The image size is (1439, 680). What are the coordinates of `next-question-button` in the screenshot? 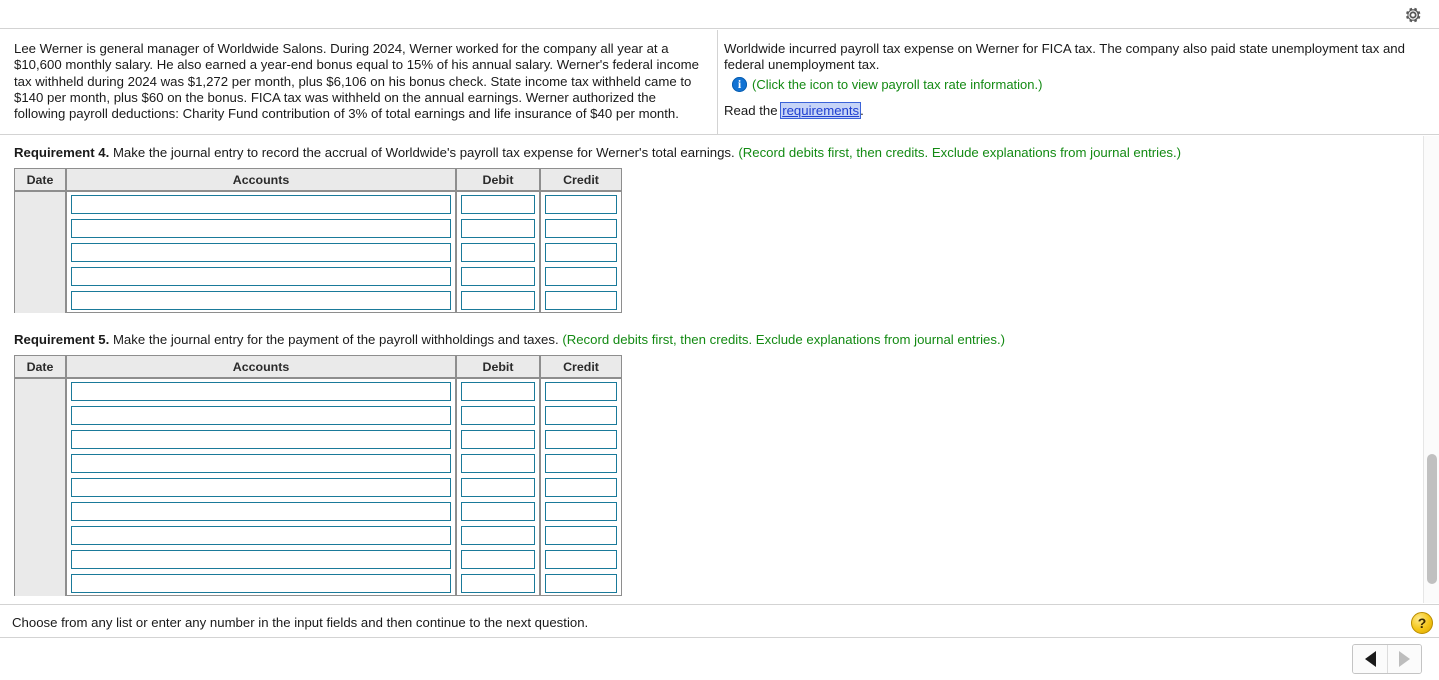 It's located at (1404, 659).